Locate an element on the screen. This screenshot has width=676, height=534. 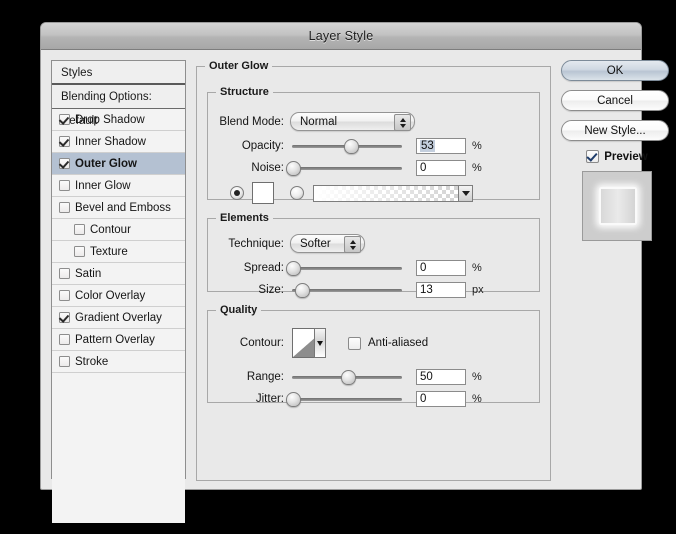
opacity-input: 53 is located at coordinates (441, 146).